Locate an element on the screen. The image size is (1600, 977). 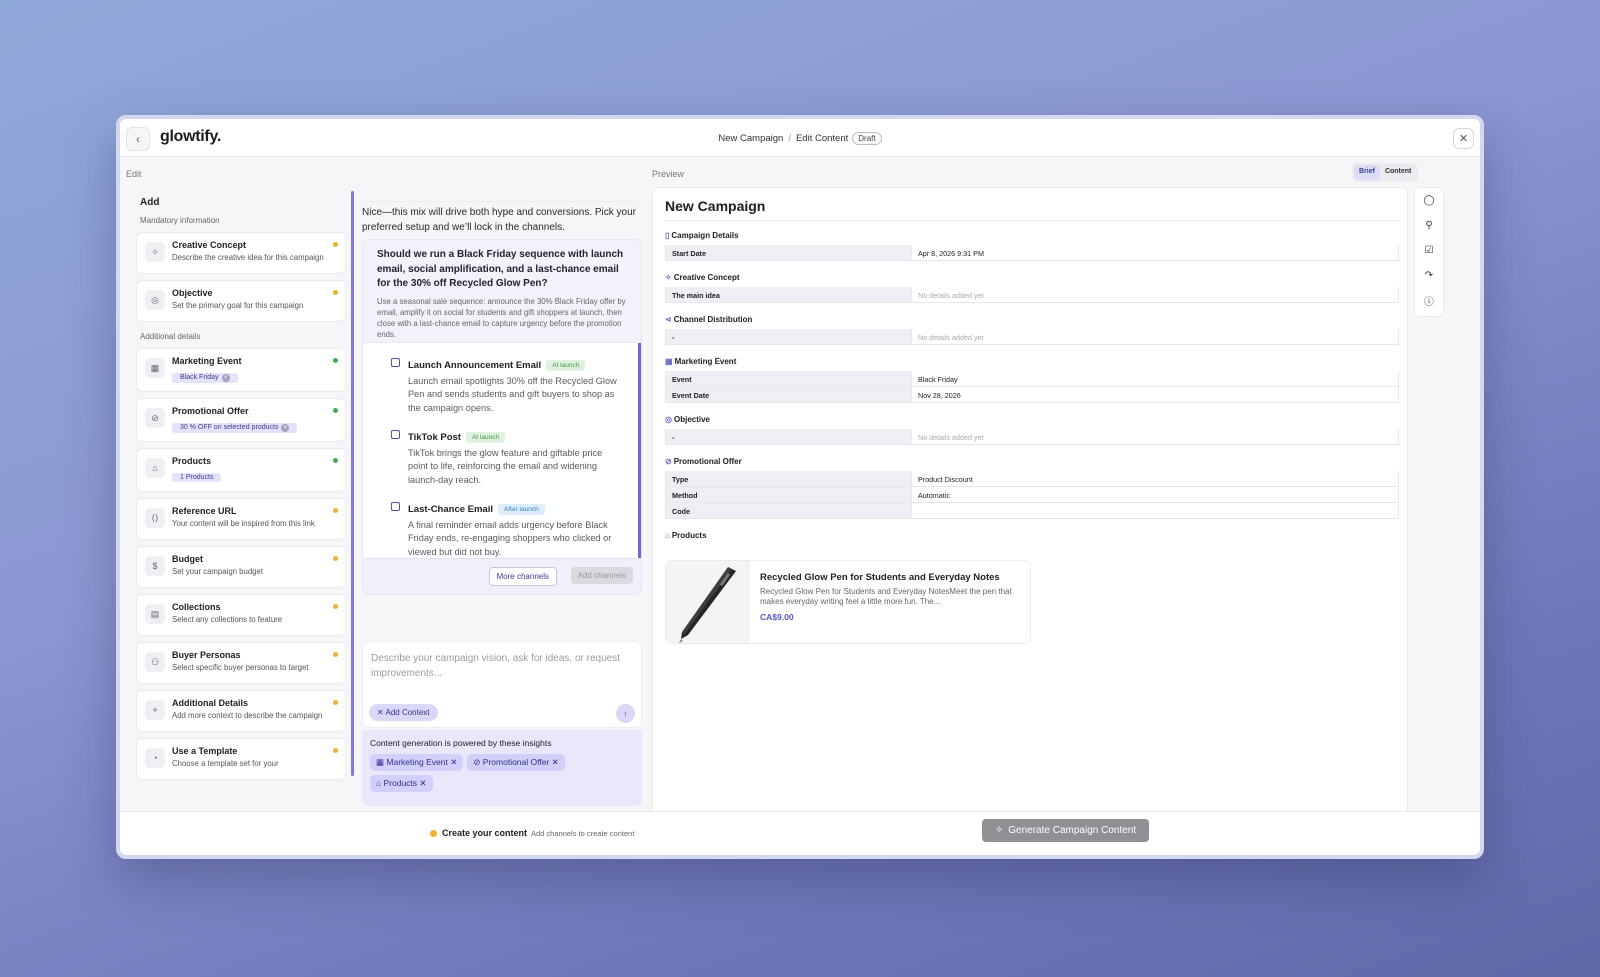
sidebar-scrollbar is located at coordinates (352, 483).